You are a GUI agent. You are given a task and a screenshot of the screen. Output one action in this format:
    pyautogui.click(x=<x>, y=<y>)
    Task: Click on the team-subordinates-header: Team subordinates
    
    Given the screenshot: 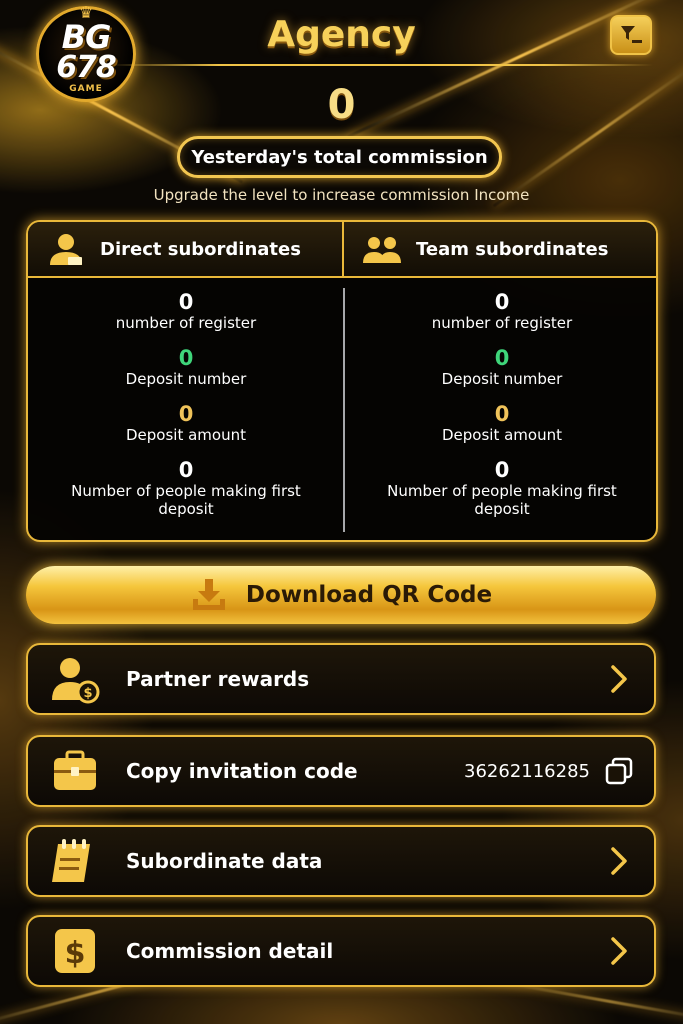 What is the action you would take?
    pyautogui.click(x=500, y=250)
    